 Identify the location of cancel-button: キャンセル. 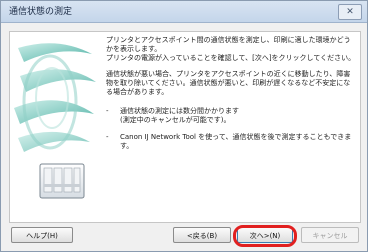
(330, 235).